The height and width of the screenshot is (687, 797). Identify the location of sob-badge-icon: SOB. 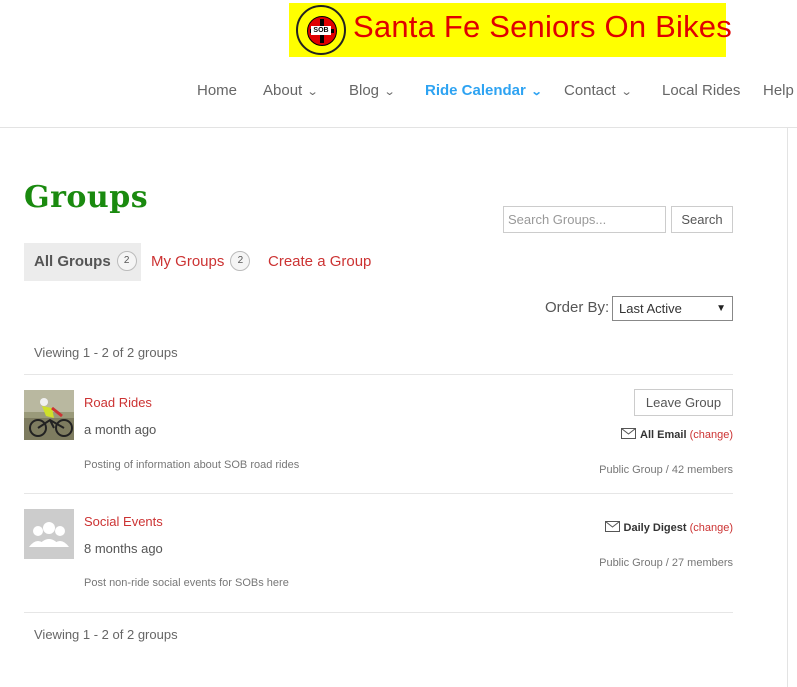
(321, 30).